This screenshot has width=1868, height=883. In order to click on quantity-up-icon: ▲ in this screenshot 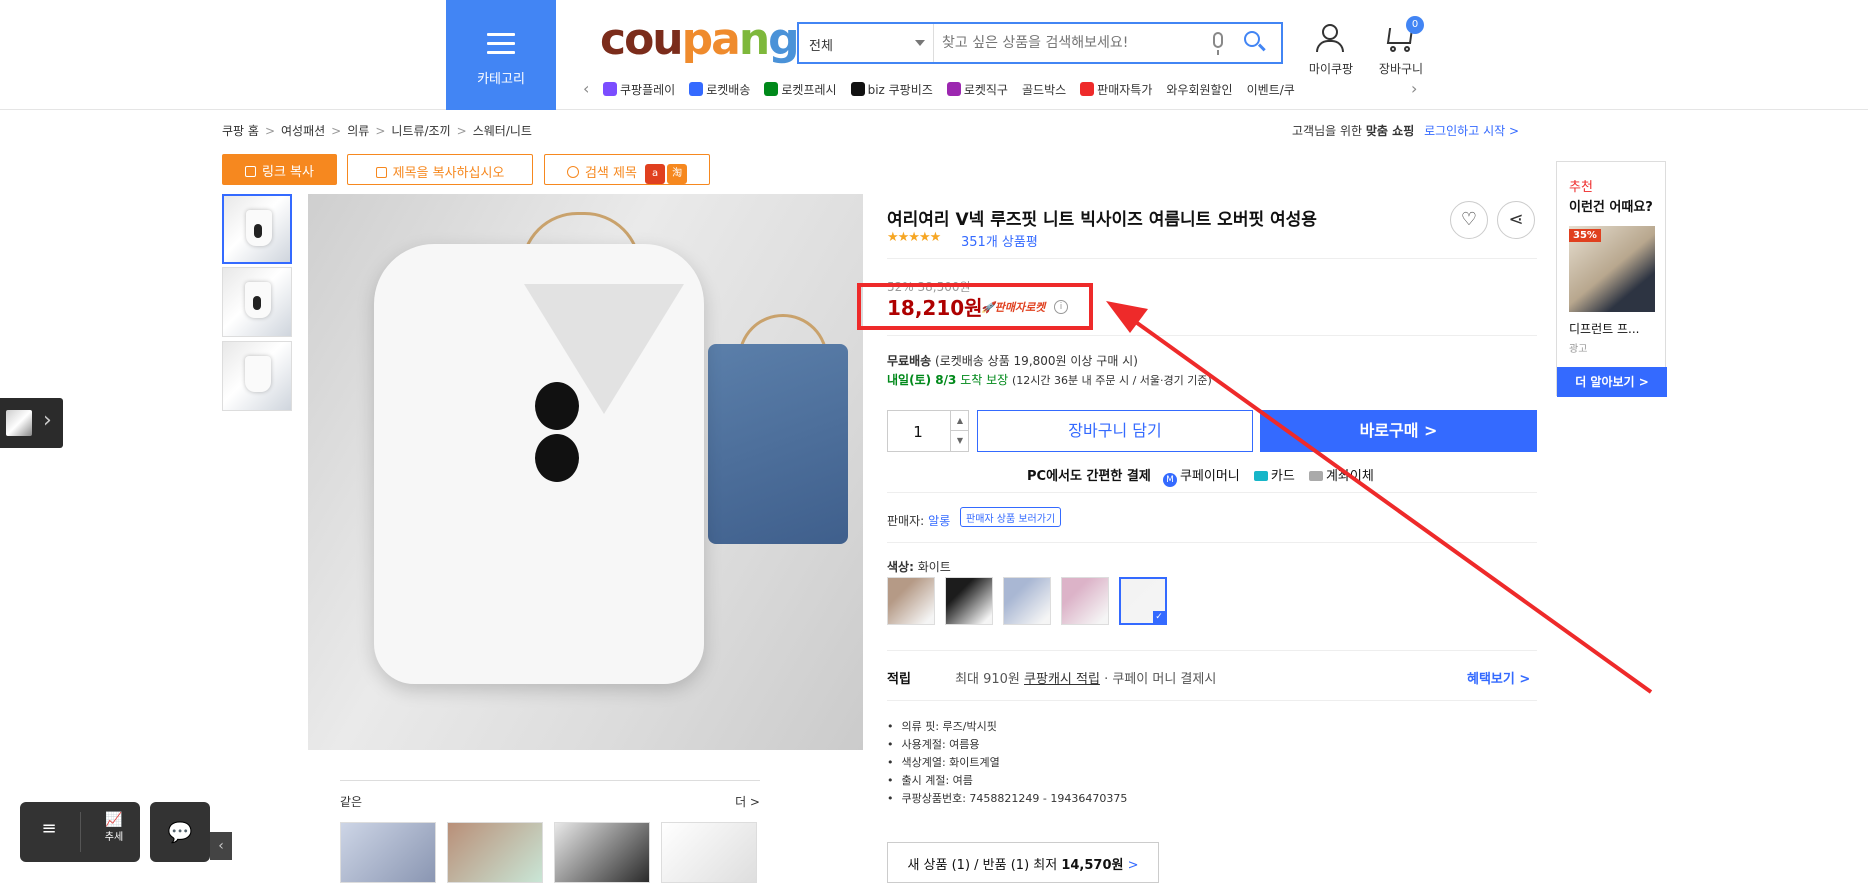, I will do `click(959, 421)`.